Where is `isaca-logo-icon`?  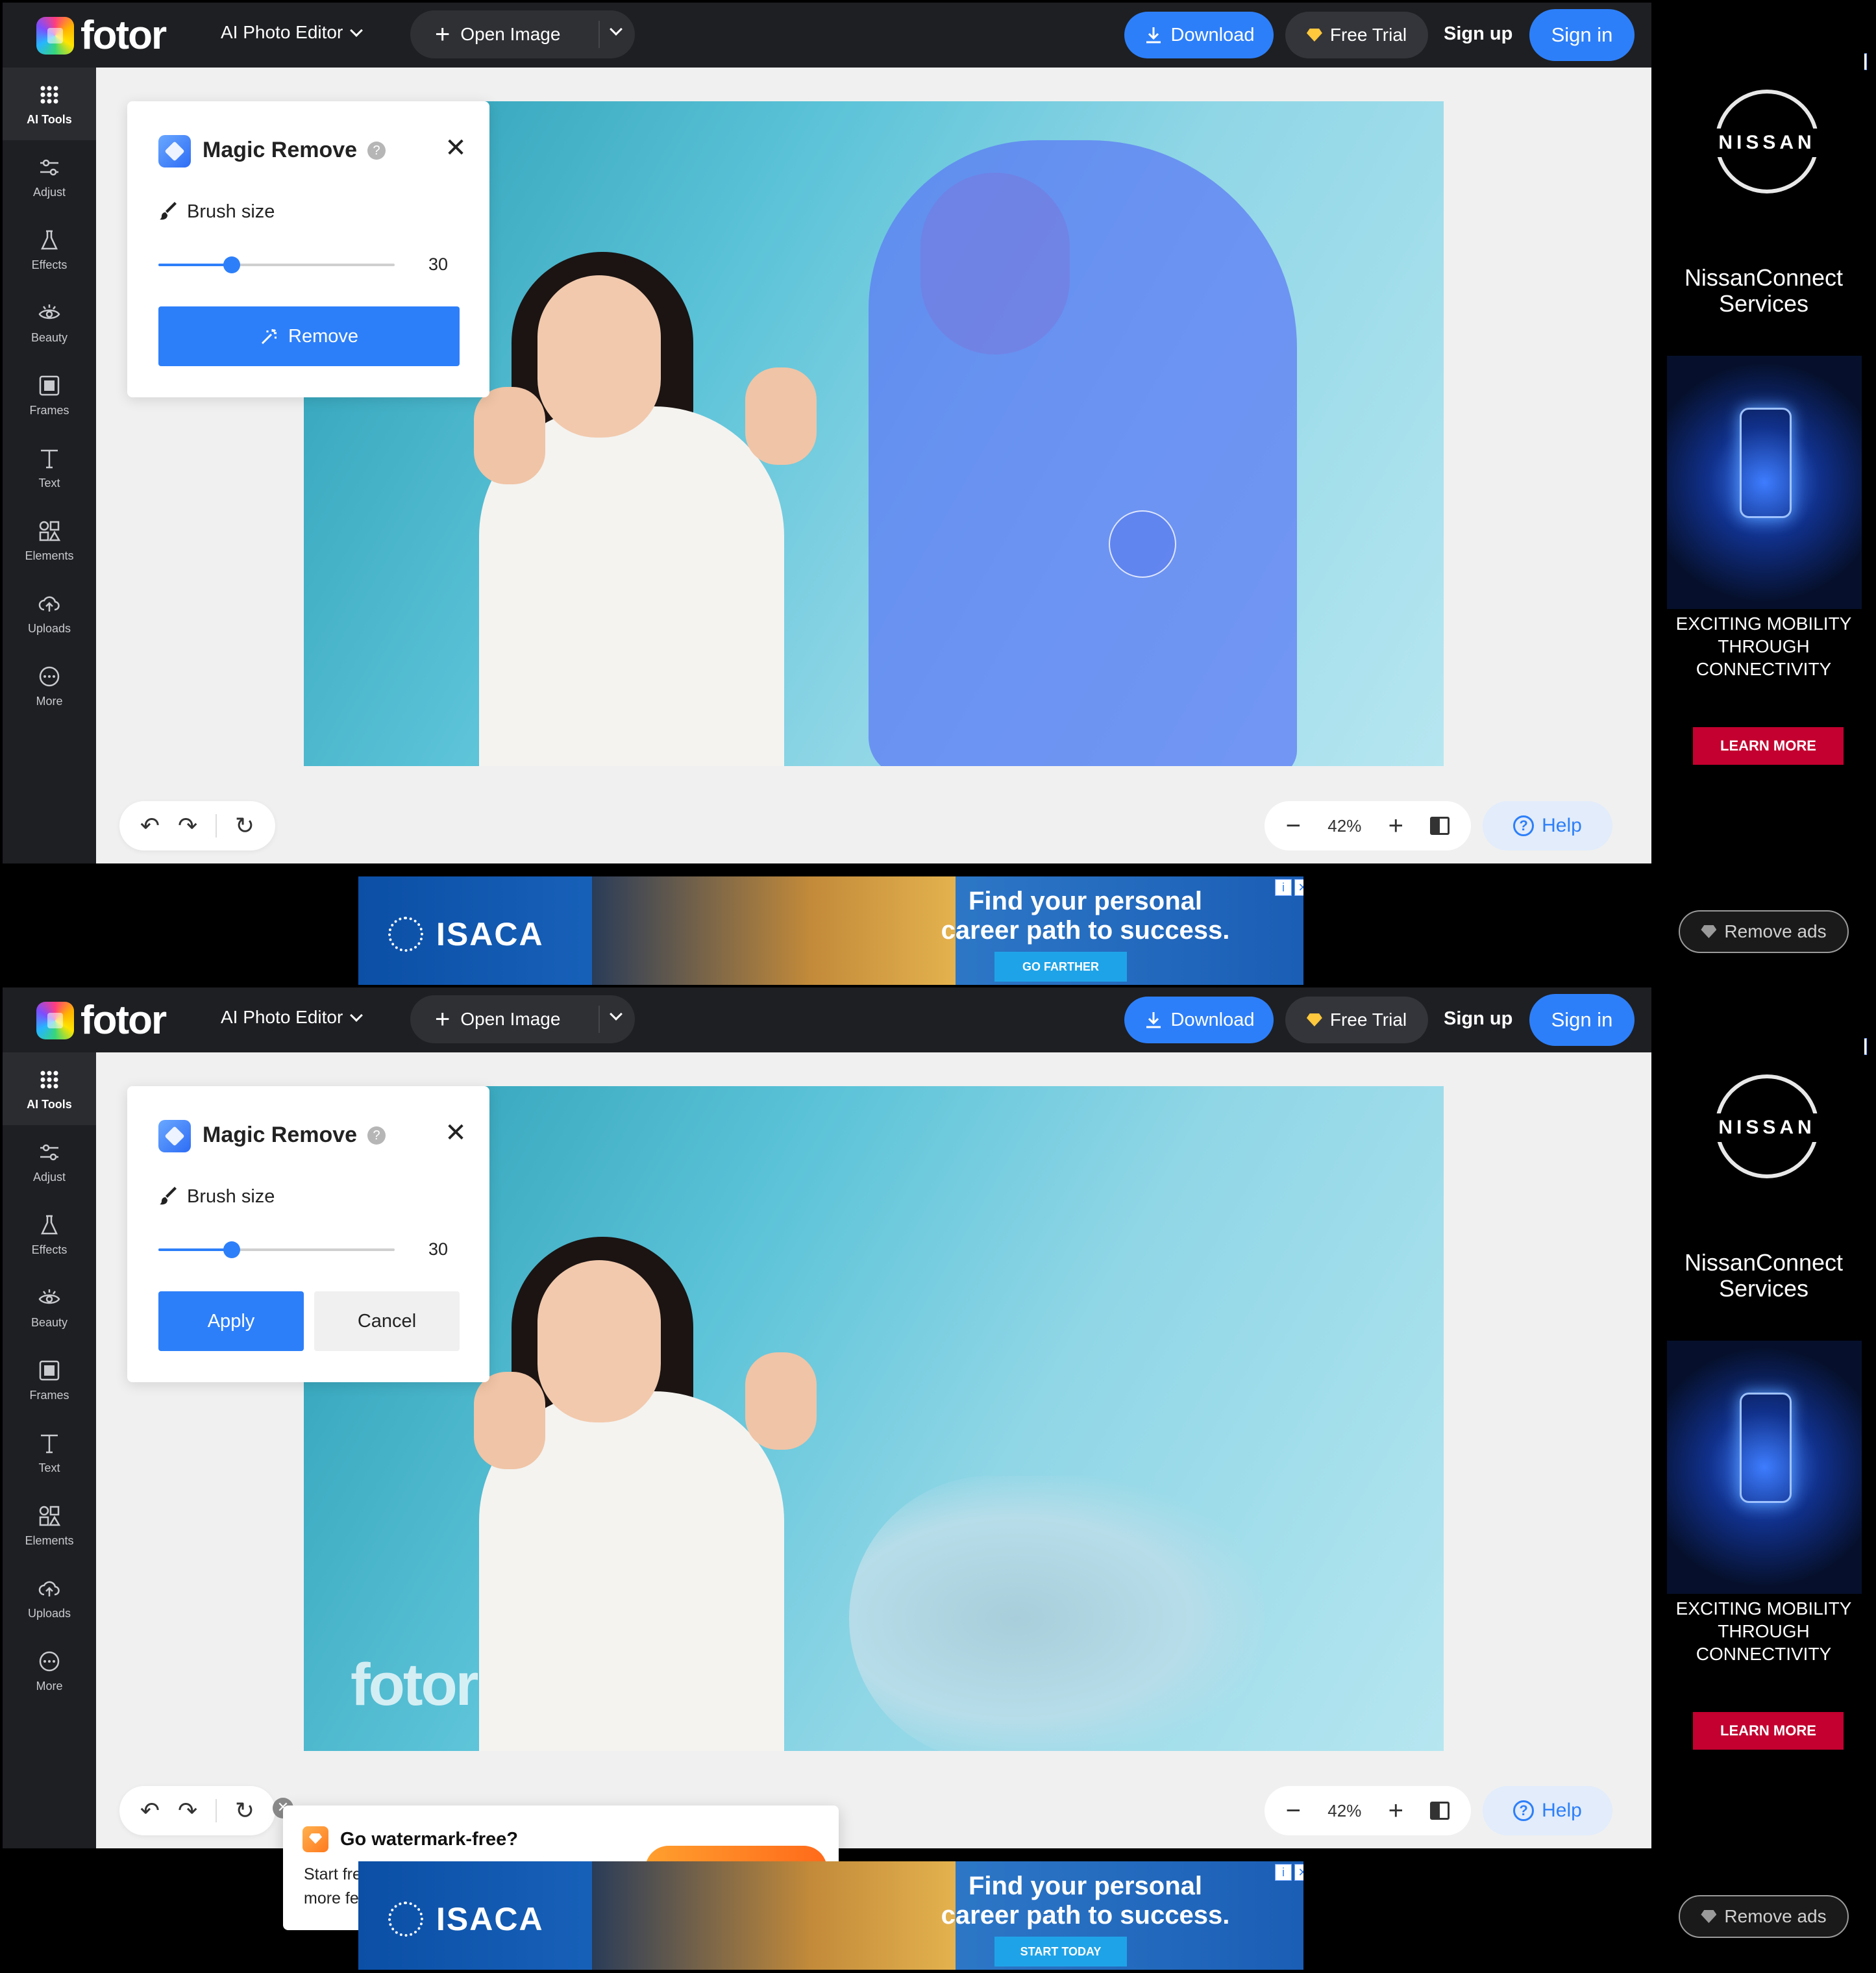 isaca-logo-icon is located at coordinates (405, 934).